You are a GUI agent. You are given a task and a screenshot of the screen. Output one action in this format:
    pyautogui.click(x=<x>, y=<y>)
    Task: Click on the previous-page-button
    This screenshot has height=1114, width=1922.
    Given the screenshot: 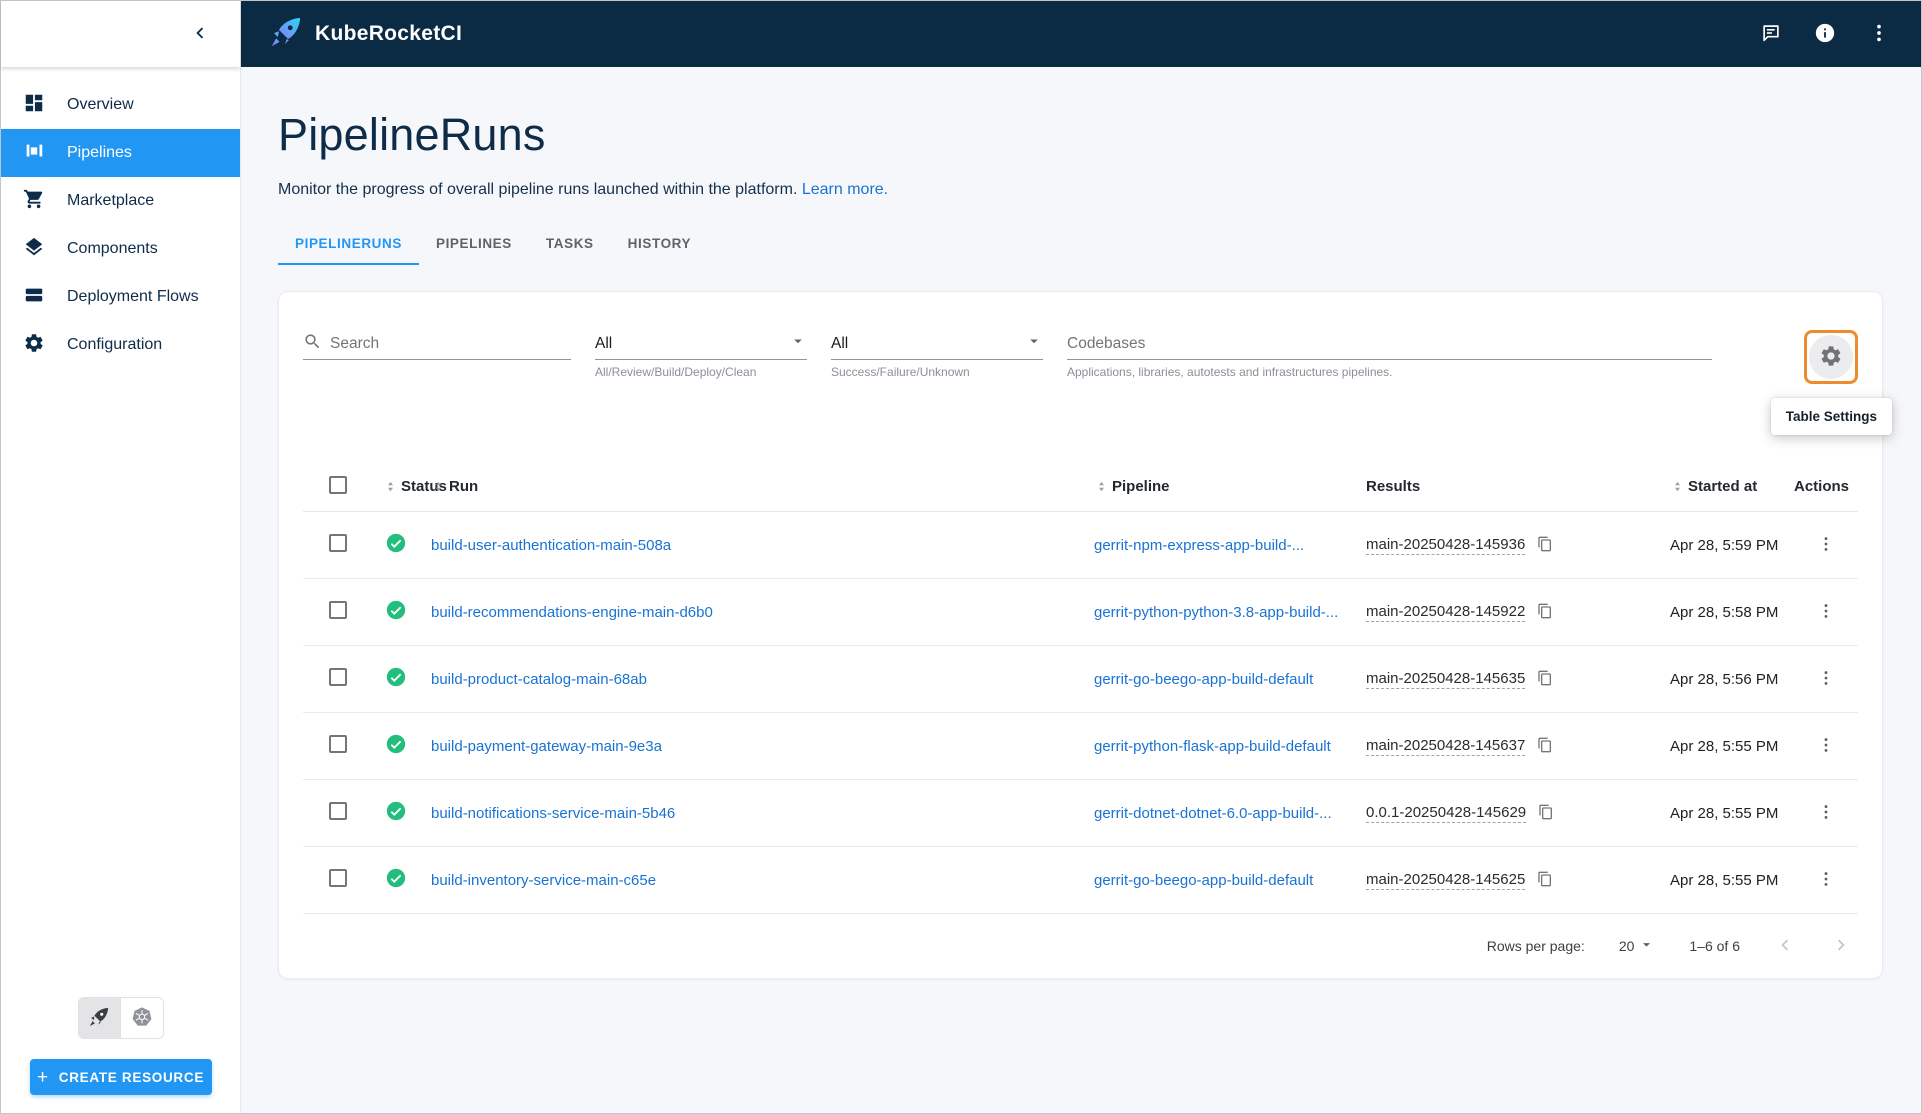 What is the action you would take?
    pyautogui.click(x=1785, y=946)
    